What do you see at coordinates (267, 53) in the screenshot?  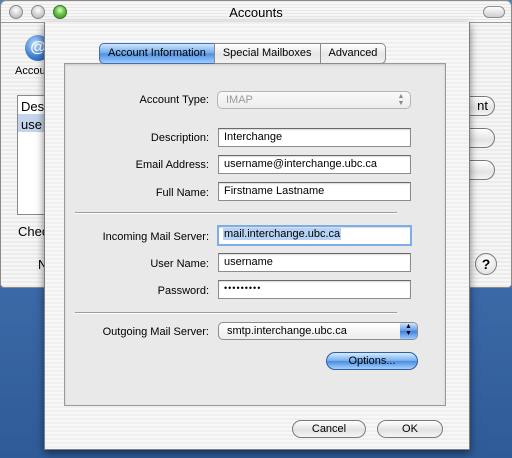 I see `tab-special-mailboxes: Special Mailboxes` at bounding box center [267, 53].